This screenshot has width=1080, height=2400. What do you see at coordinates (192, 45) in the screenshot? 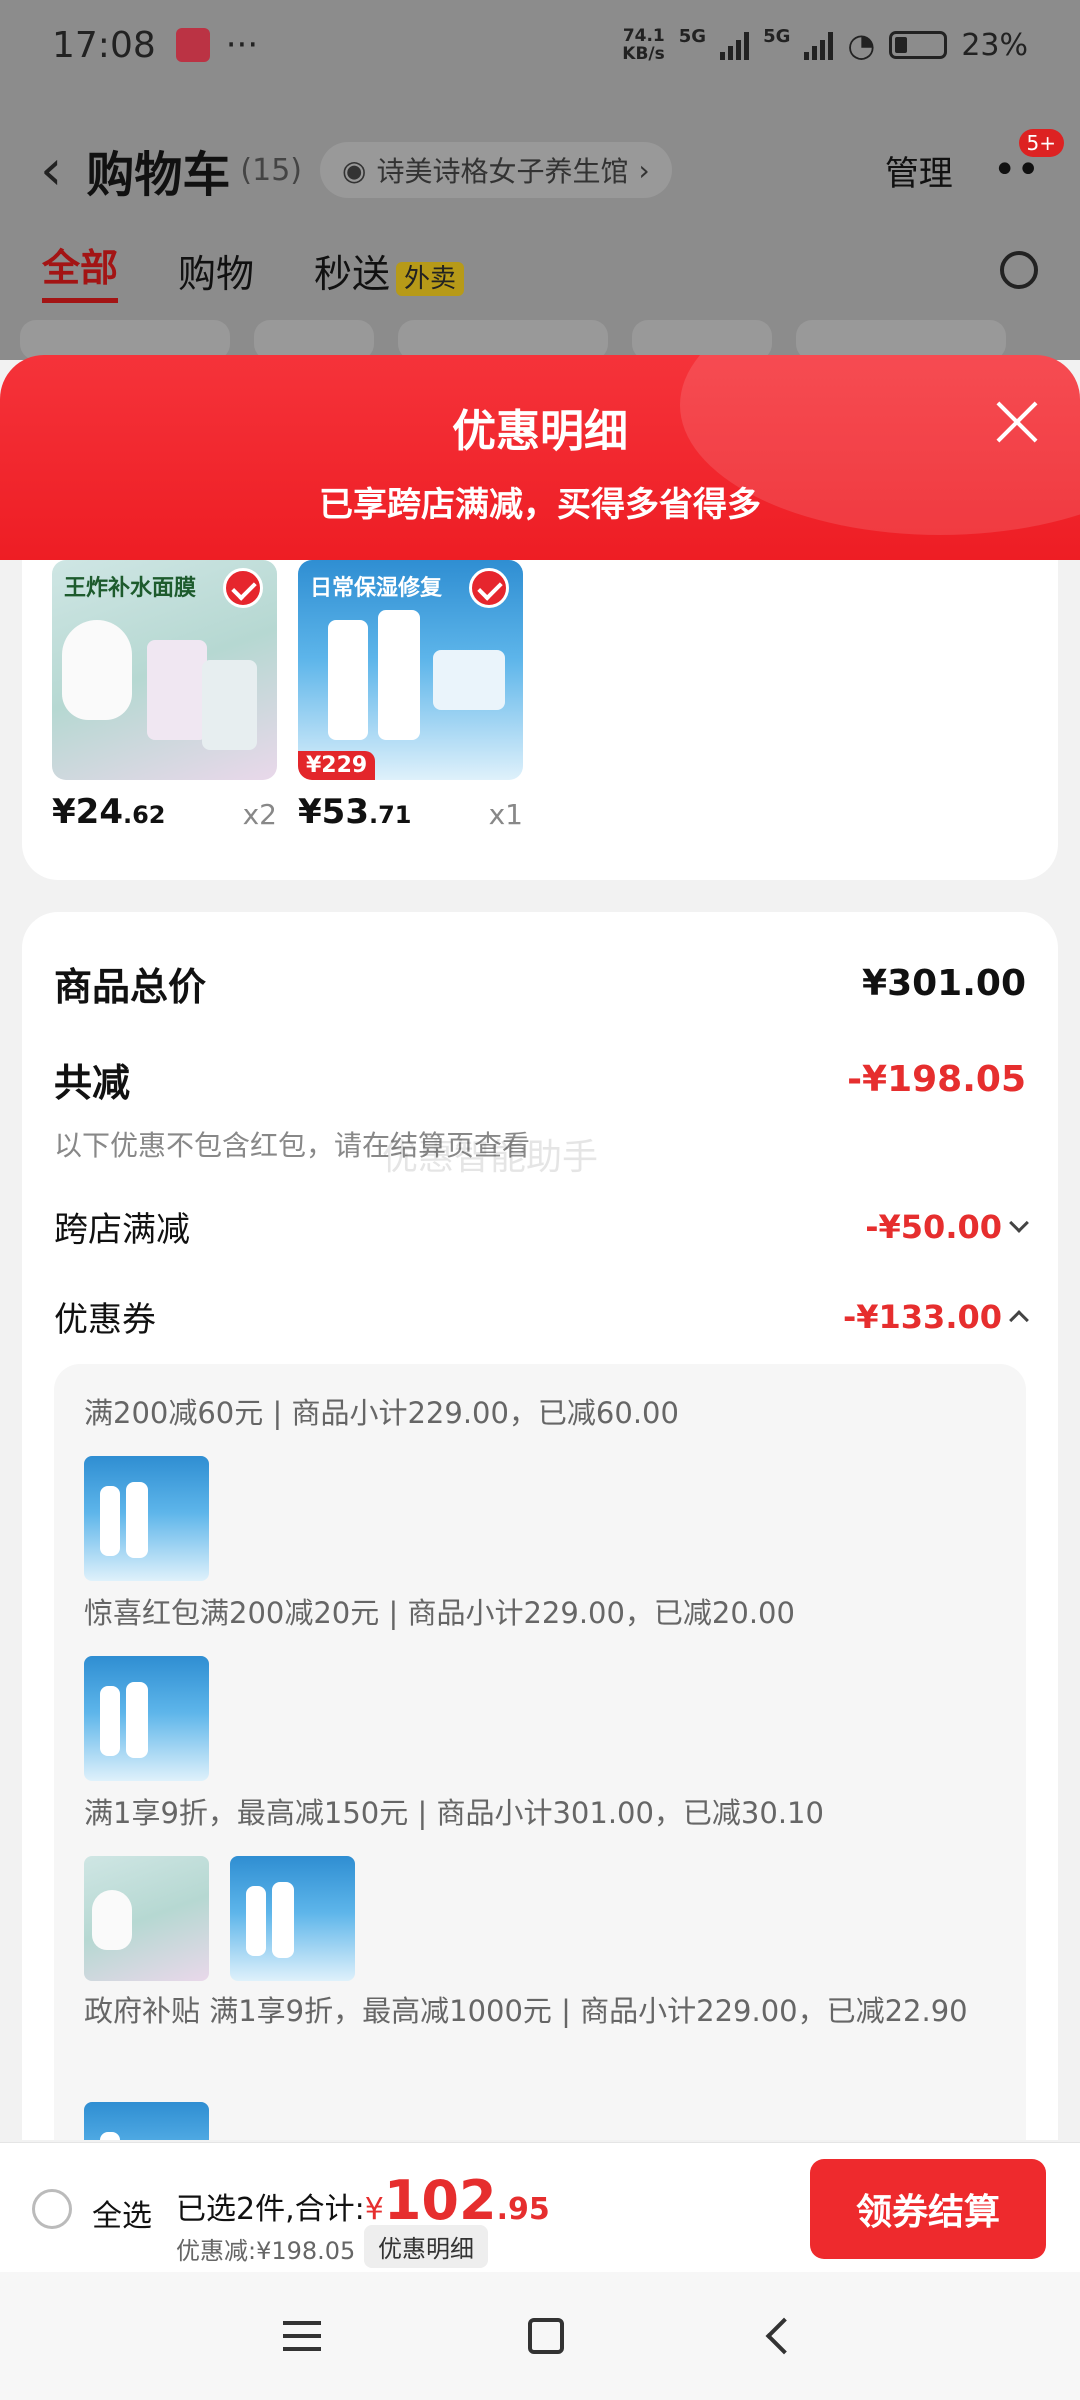
I see `app-notification-icon` at bounding box center [192, 45].